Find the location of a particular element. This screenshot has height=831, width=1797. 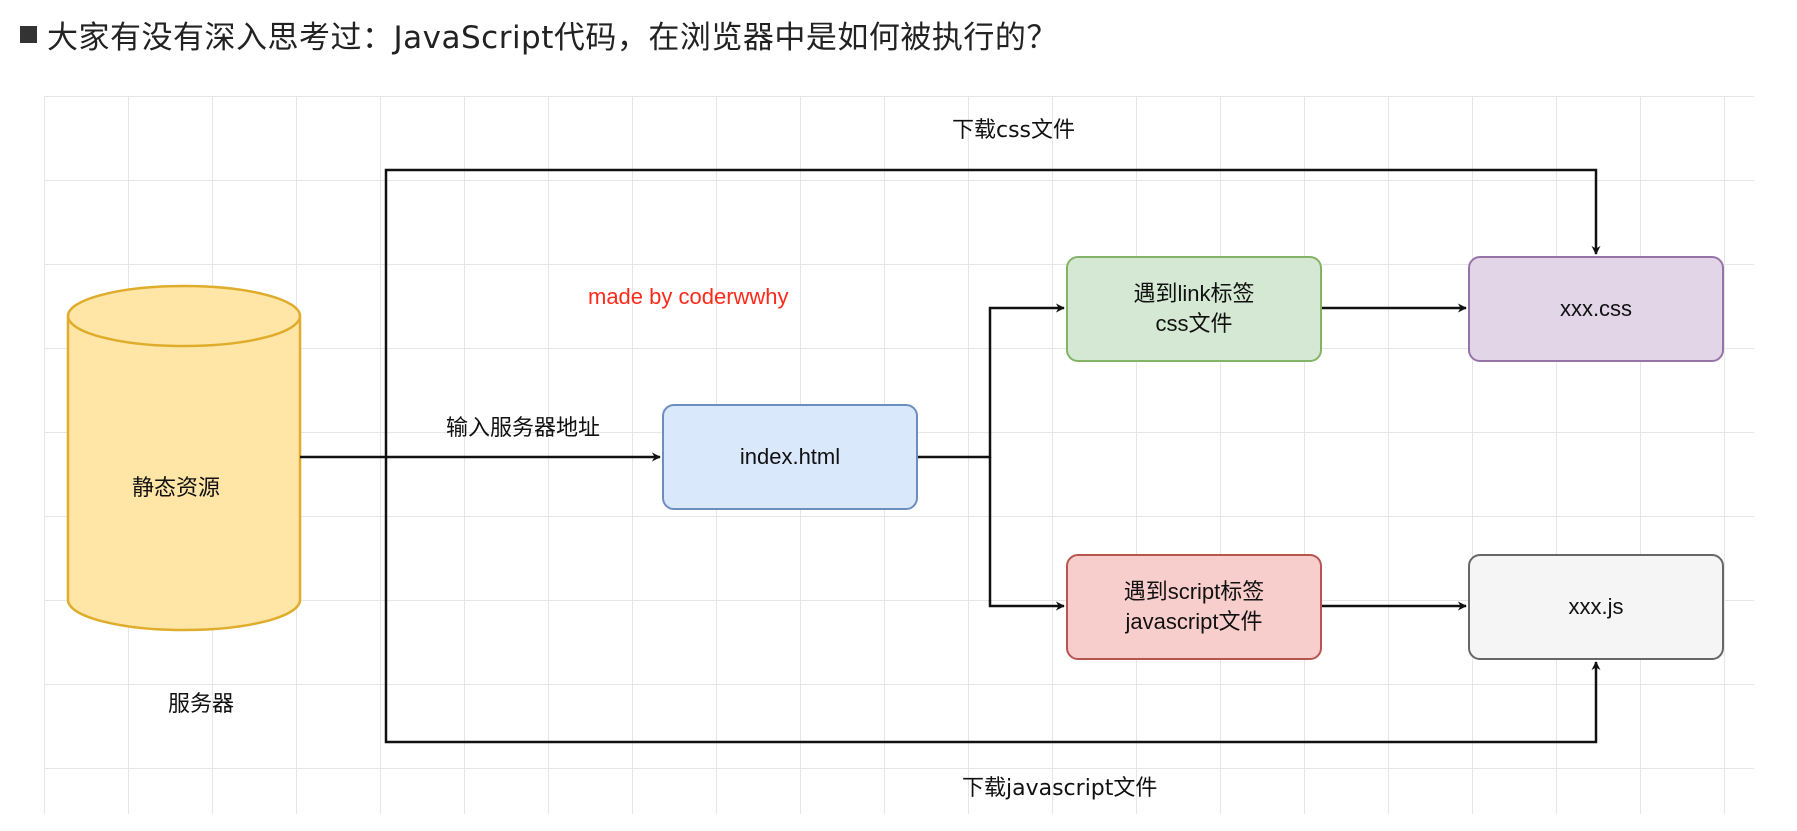

server-cylinder is located at coordinates (184, 458).